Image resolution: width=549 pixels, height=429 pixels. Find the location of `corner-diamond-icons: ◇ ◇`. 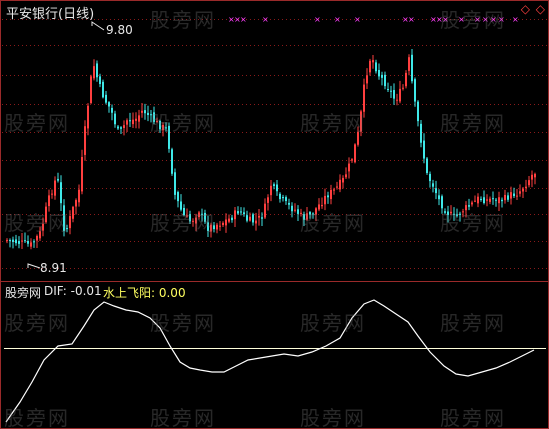

corner-diamond-icons: ◇ ◇ is located at coordinates (533, 9).